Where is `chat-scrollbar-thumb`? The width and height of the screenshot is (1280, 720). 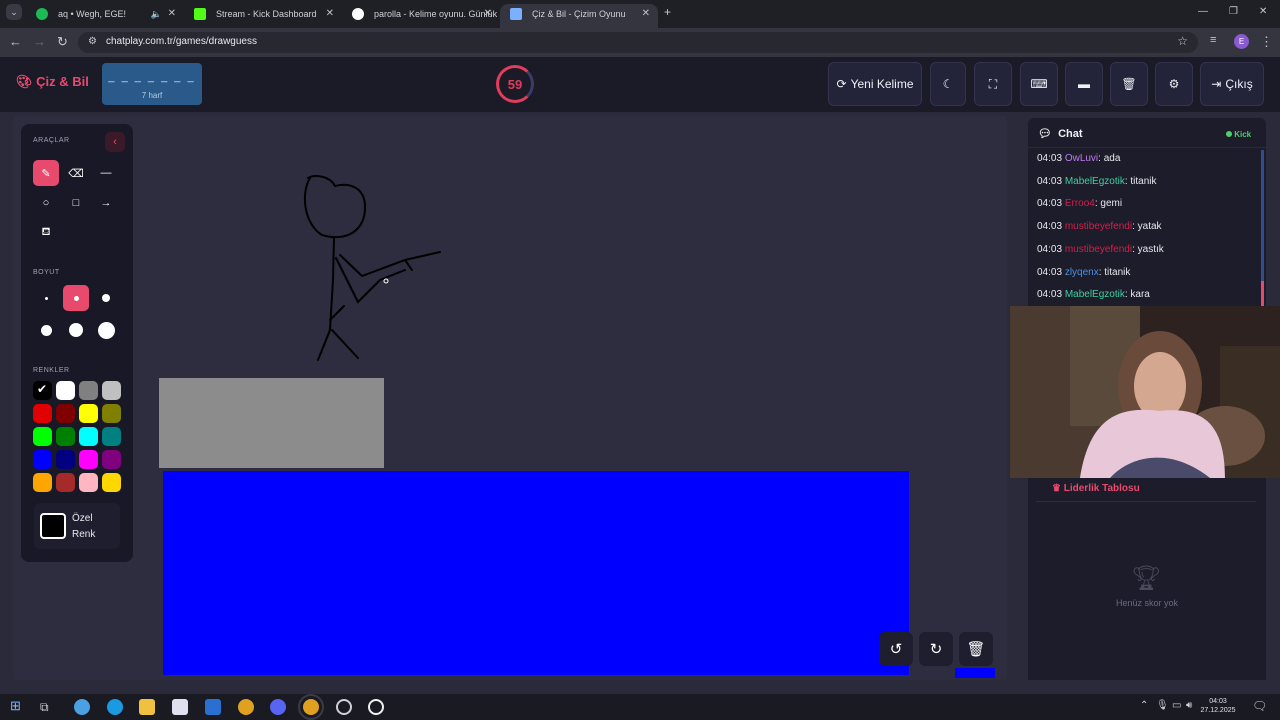 chat-scrollbar-thumb is located at coordinates (1262, 293).